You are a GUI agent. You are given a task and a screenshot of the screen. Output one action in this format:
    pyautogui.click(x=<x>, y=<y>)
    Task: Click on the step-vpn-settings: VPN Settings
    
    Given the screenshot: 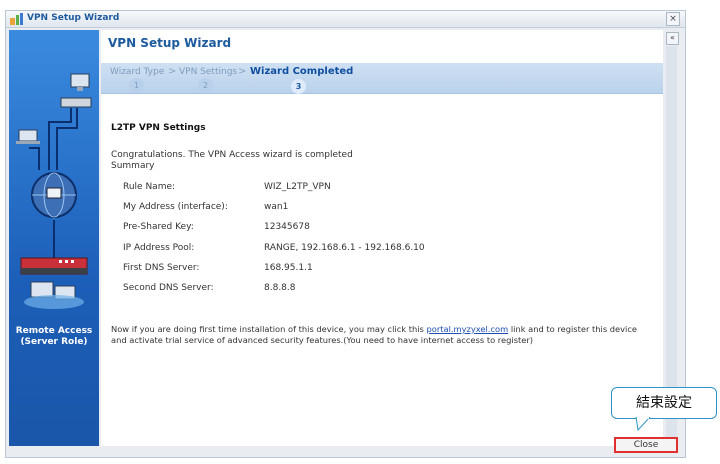 What is the action you would take?
    pyautogui.click(x=208, y=72)
    